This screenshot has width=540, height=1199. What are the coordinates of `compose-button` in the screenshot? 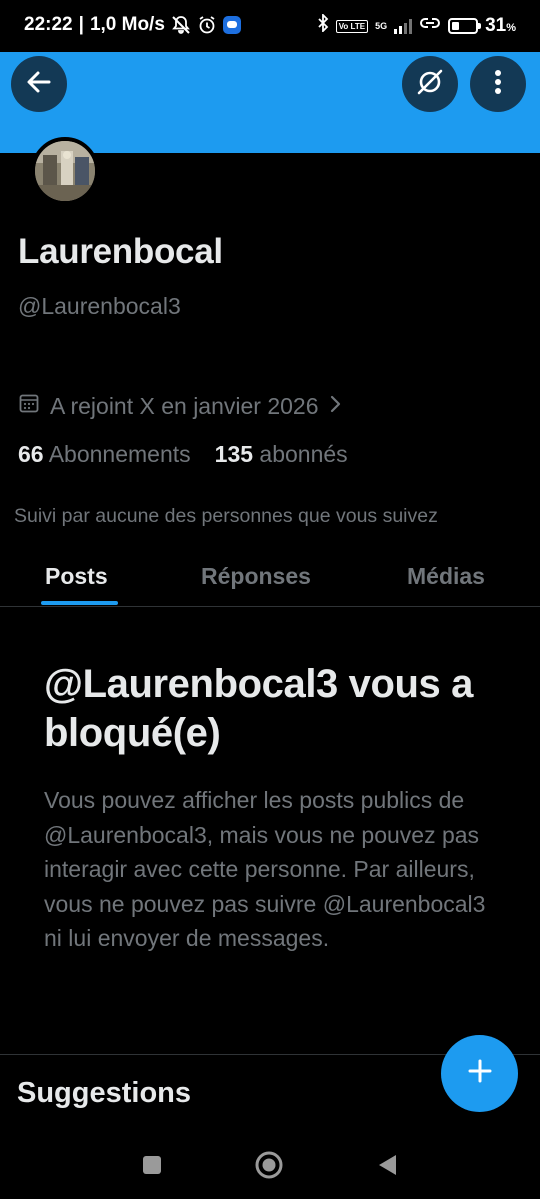 It's located at (479, 1073).